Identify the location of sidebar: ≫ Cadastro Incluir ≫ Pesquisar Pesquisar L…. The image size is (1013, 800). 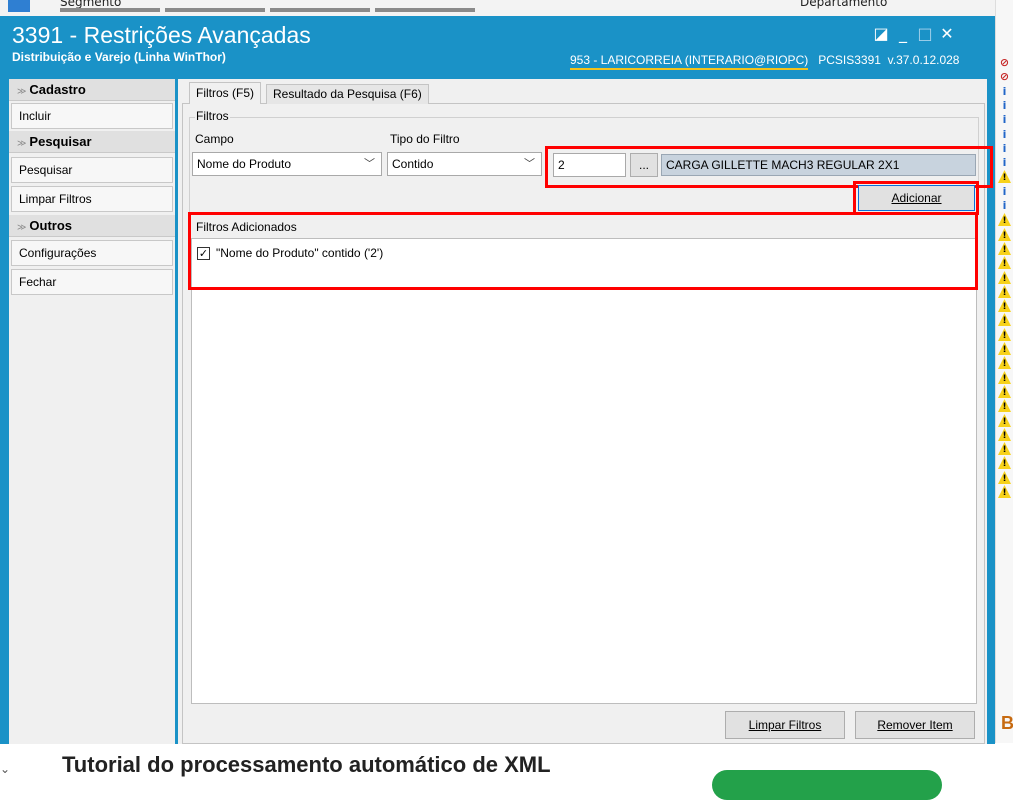
(92, 411).